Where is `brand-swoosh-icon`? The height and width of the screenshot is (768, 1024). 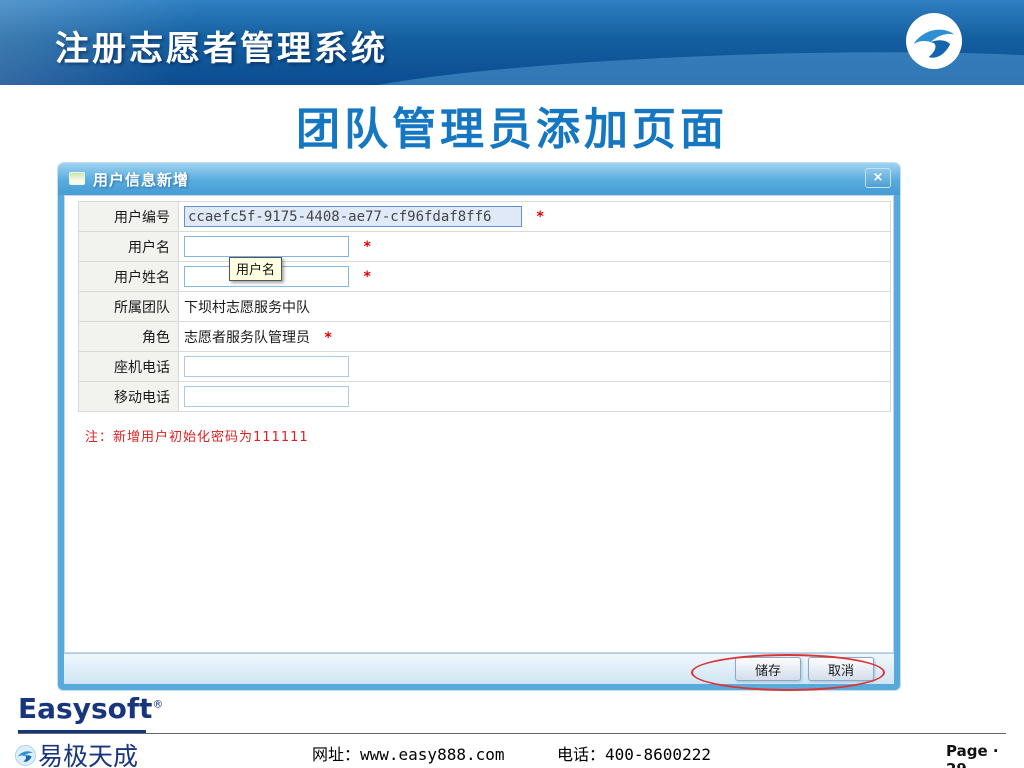
brand-swoosh-icon is located at coordinates (934, 41).